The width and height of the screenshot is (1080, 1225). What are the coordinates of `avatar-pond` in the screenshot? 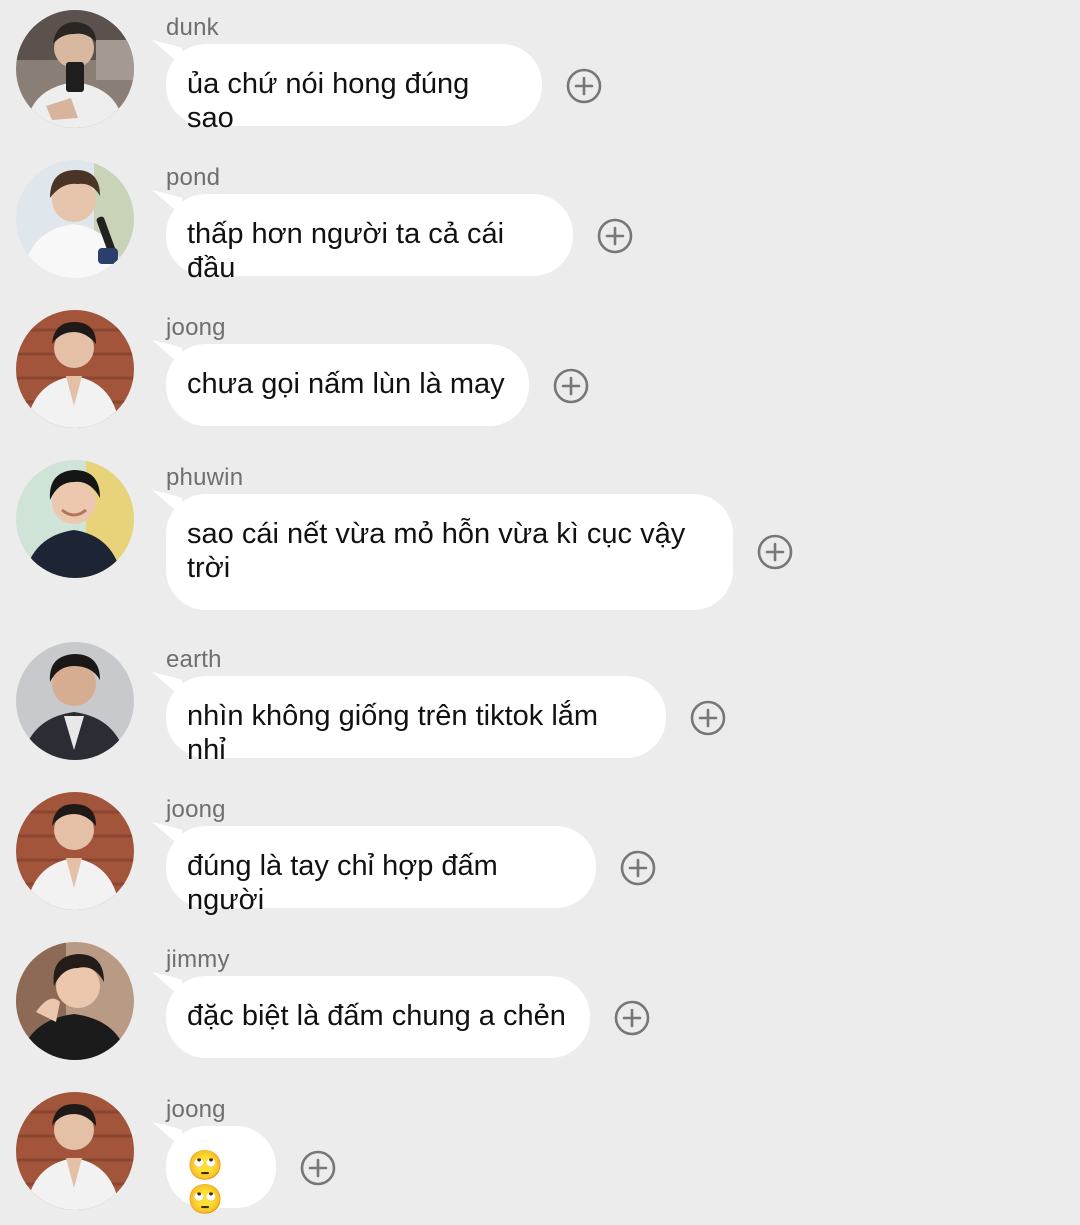 It's located at (75, 219).